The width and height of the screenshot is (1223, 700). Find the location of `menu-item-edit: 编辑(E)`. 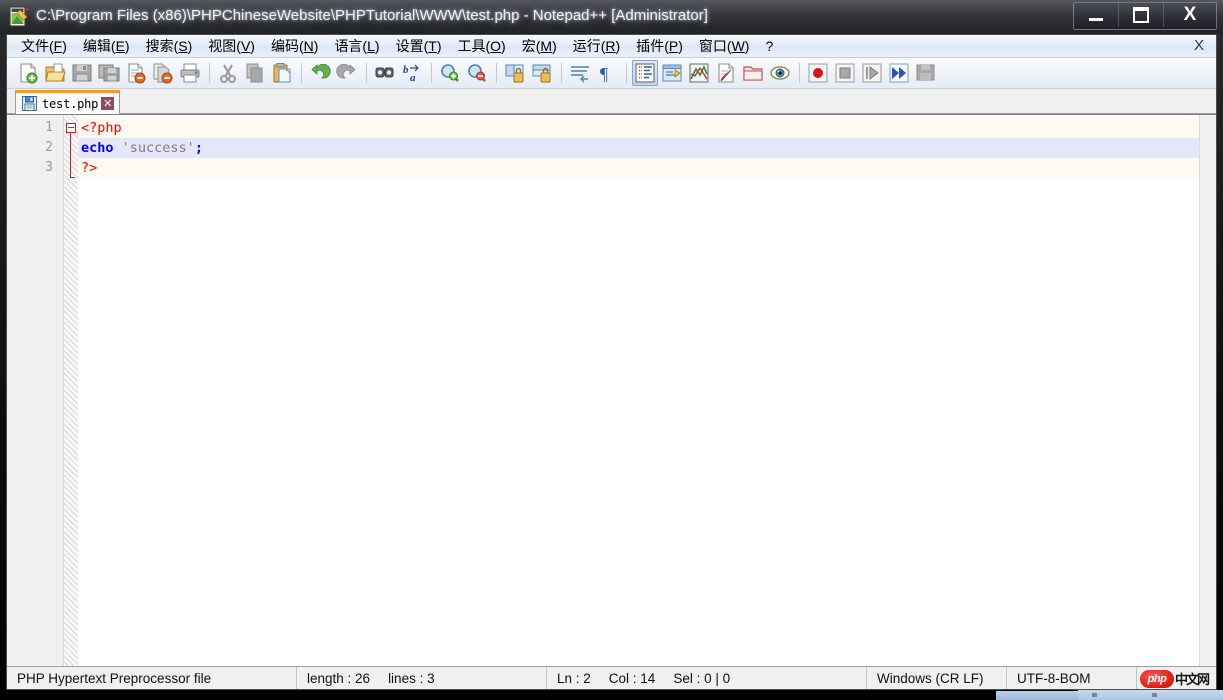

menu-item-edit: 编辑(E) is located at coordinates (106, 46).